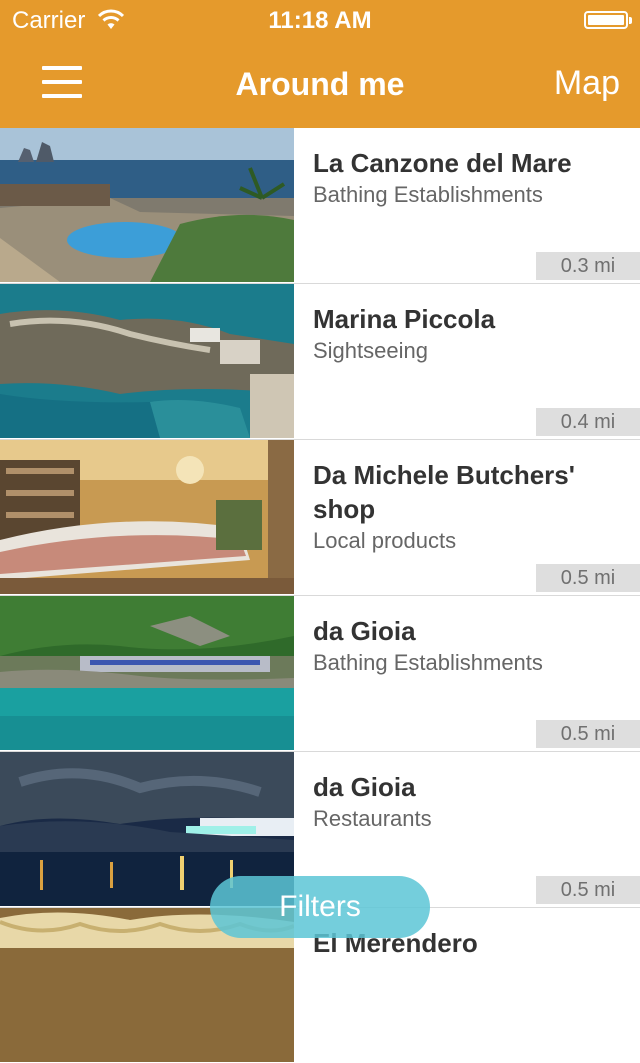  Describe the element at coordinates (587, 83) in the screenshot. I see `map-button: Map` at that location.